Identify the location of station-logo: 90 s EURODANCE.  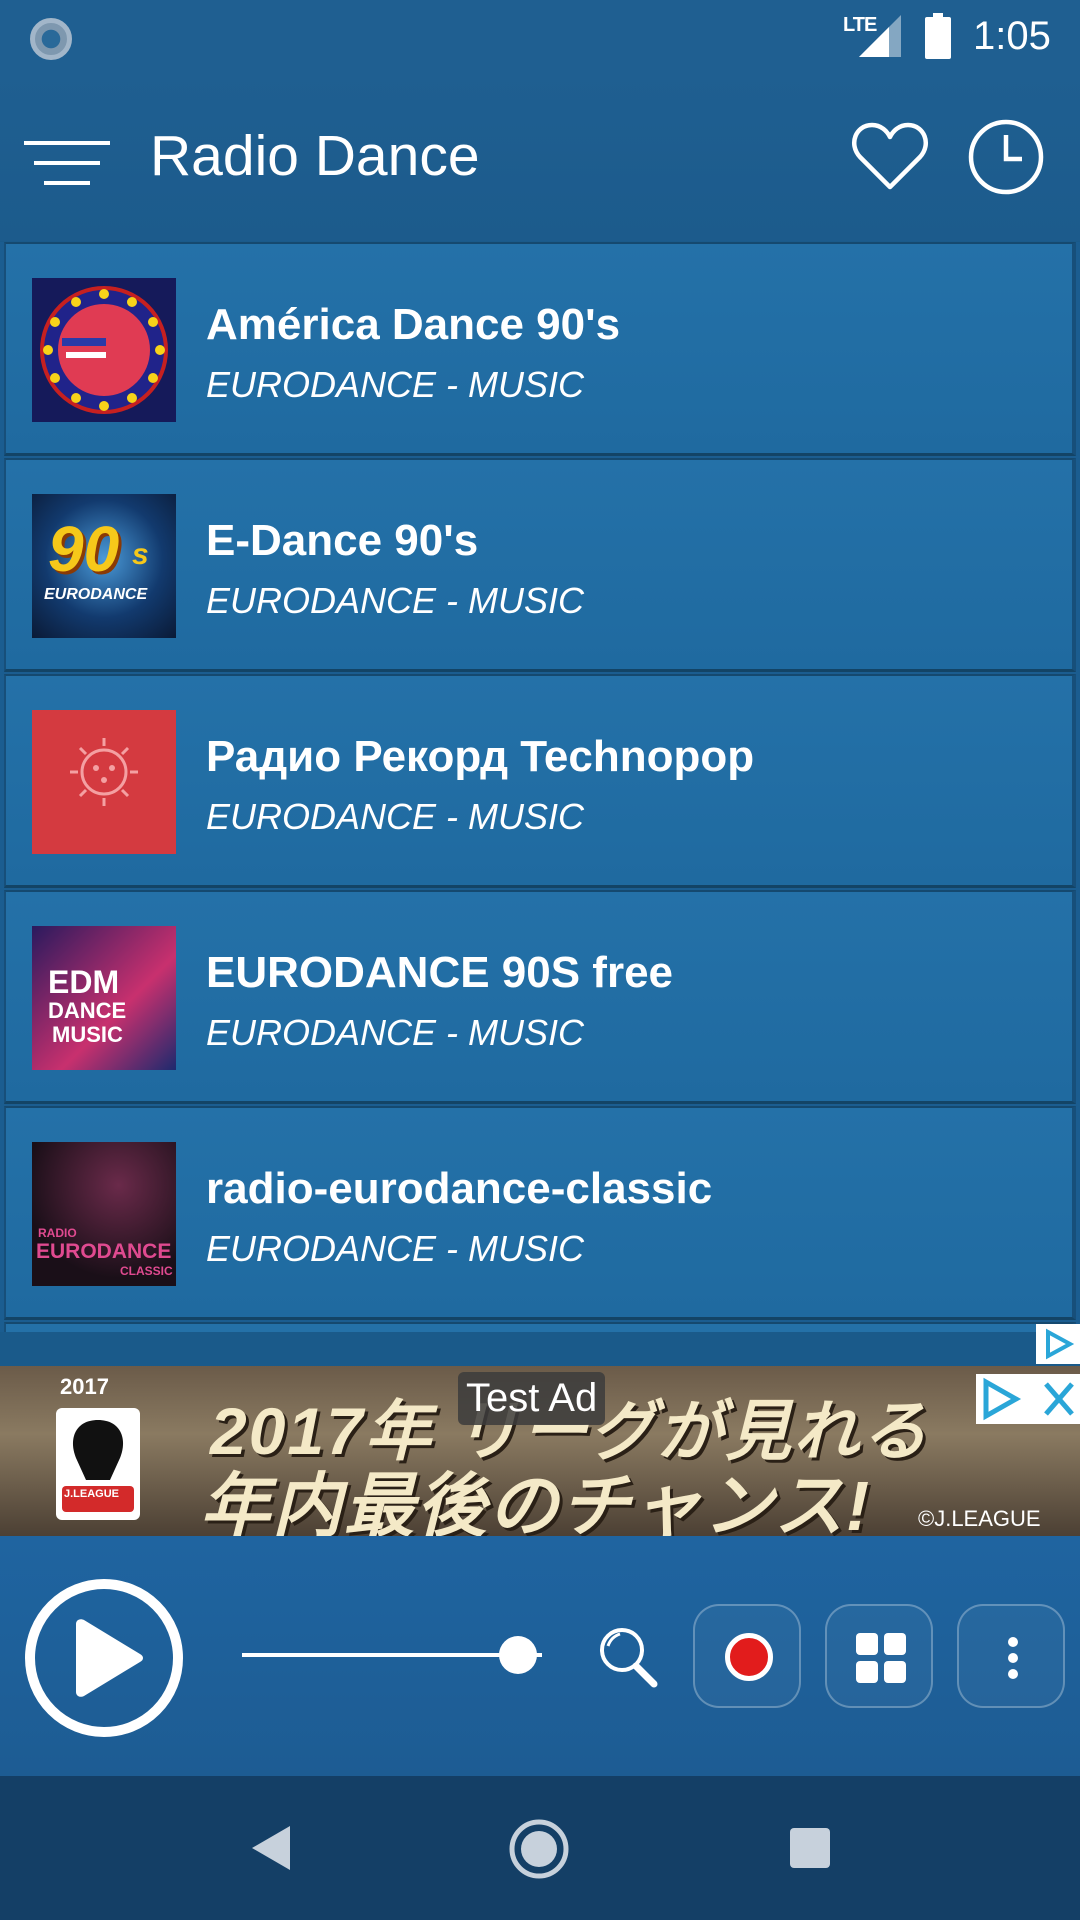
(104, 566).